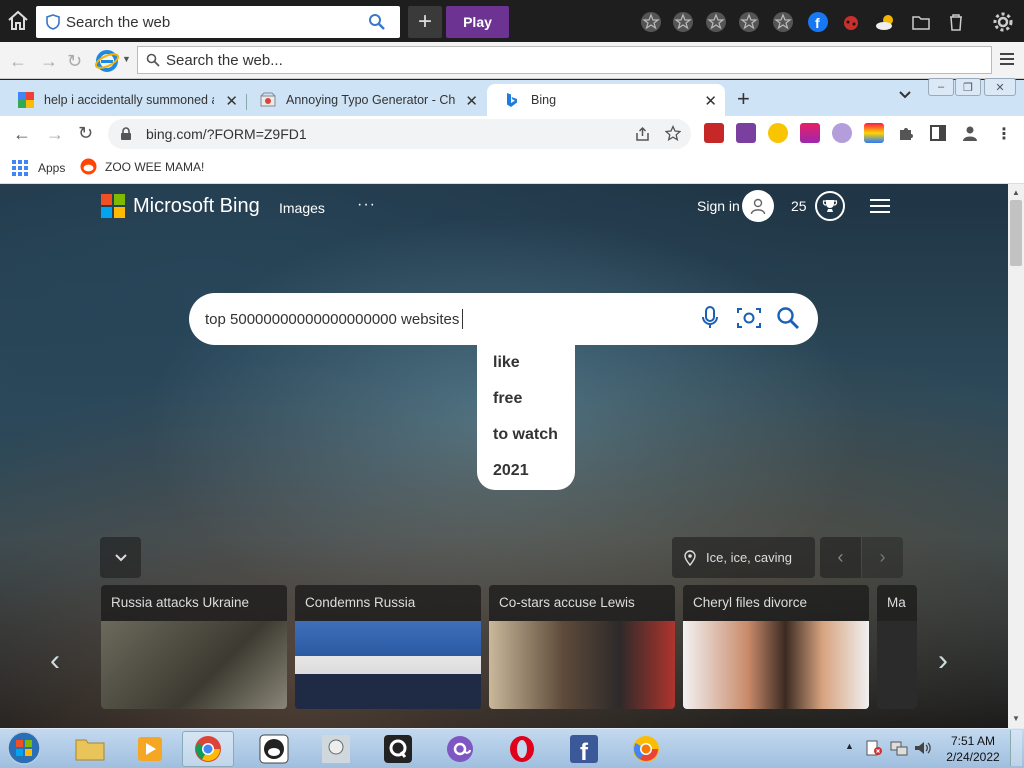 Image resolution: width=1024 pixels, height=768 pixels. I want to click on taskbar-app-face, so click(274, 749).